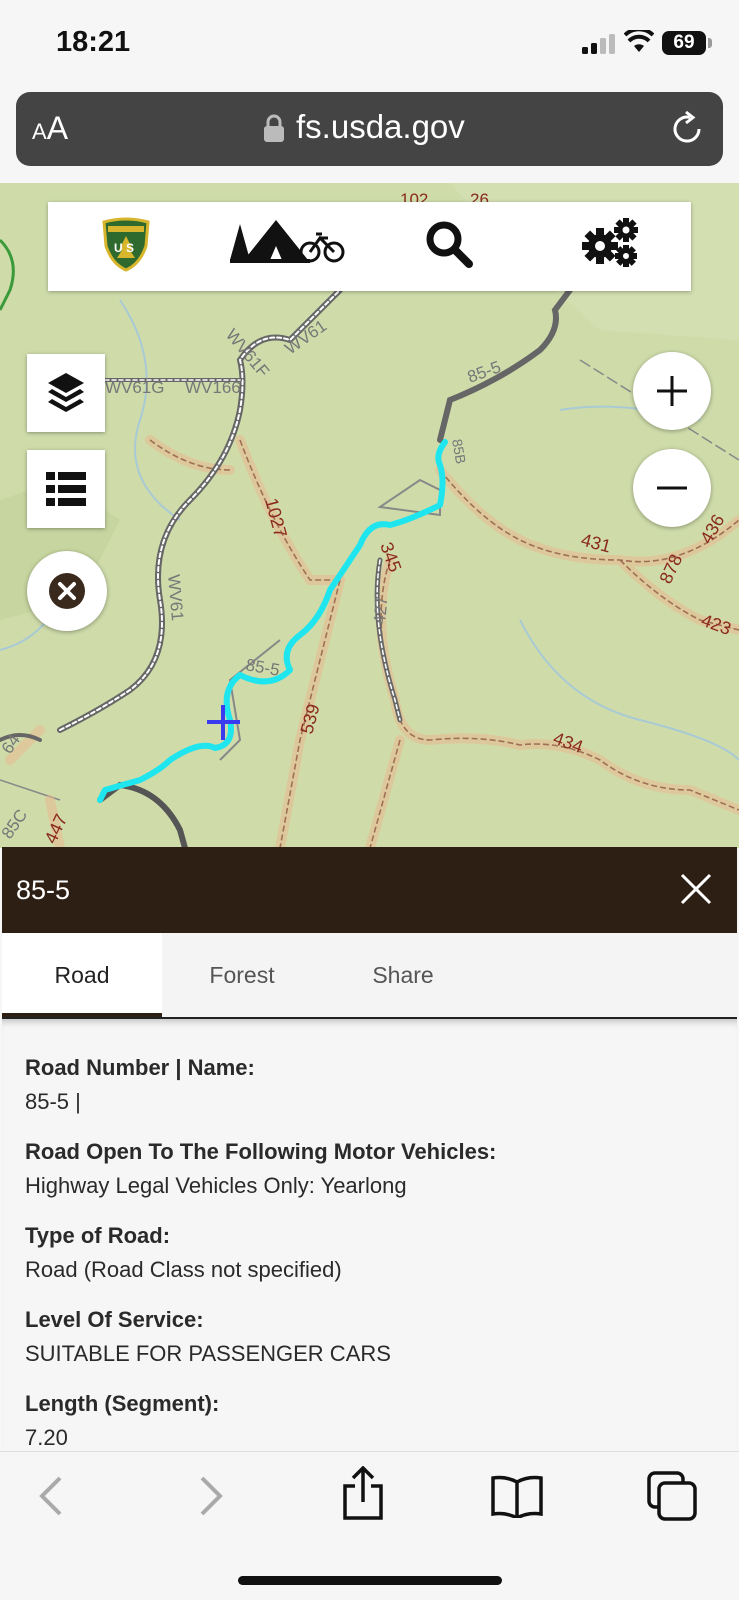 This screenshot has width=739, height=1600. I want to click on status-bar: 18:21 69, so click(369, 45).